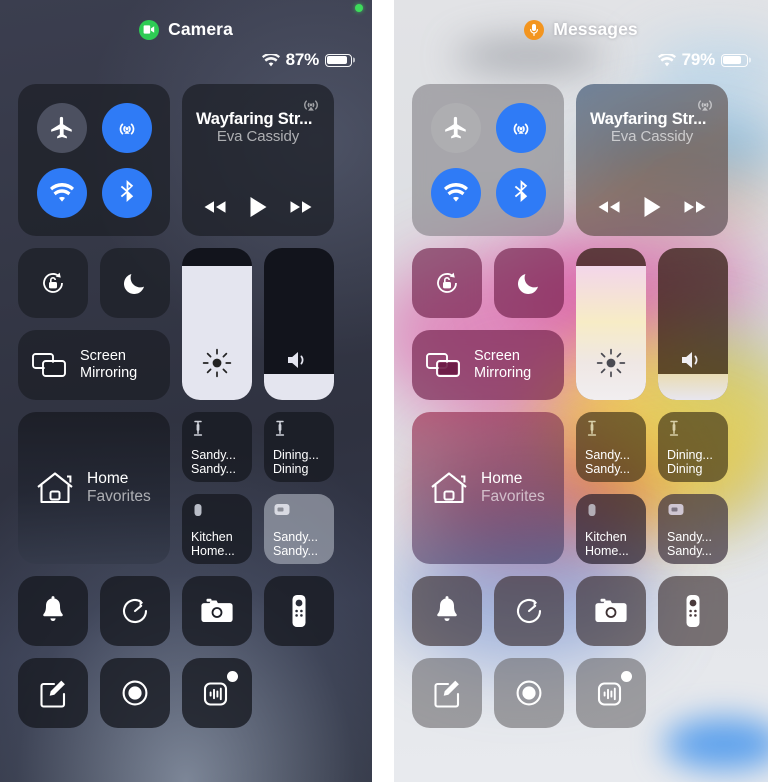  What do you see at coordinates (503, 364) in the screenshot?
I see `screen-mirroring-label: Screen Mirroring` at bounding box center [503, 364].